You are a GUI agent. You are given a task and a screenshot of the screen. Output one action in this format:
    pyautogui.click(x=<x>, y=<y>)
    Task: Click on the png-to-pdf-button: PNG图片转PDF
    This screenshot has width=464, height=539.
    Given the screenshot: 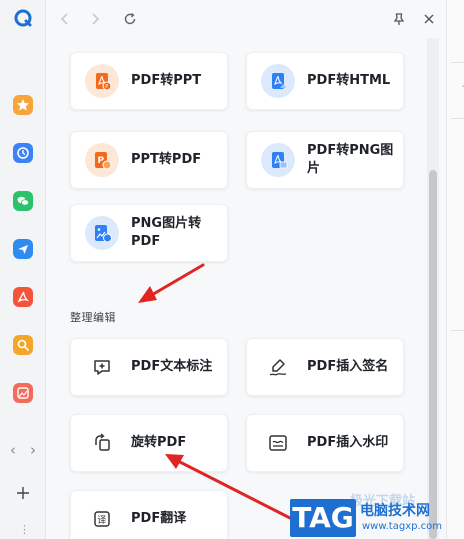 What is the action you would take?
    pyautogui.click(x=149, y=233)
    